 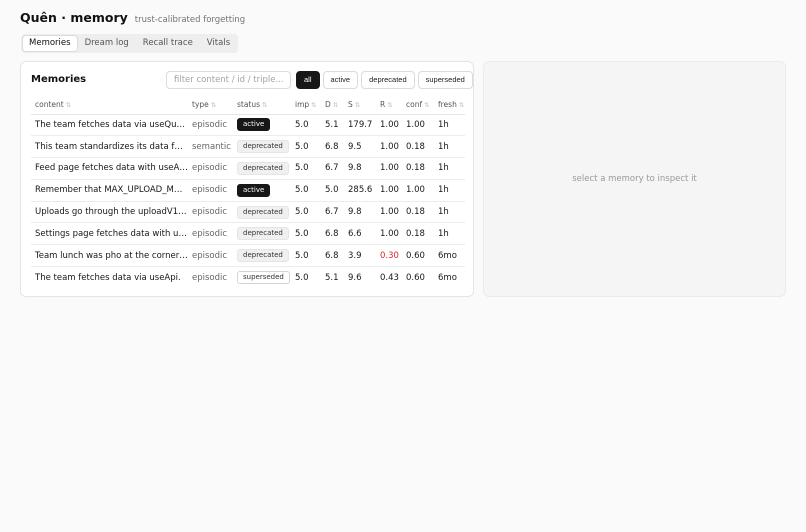 I want to click on status-filter-group: all active deprecated superseded, so click(x=384, y=80).